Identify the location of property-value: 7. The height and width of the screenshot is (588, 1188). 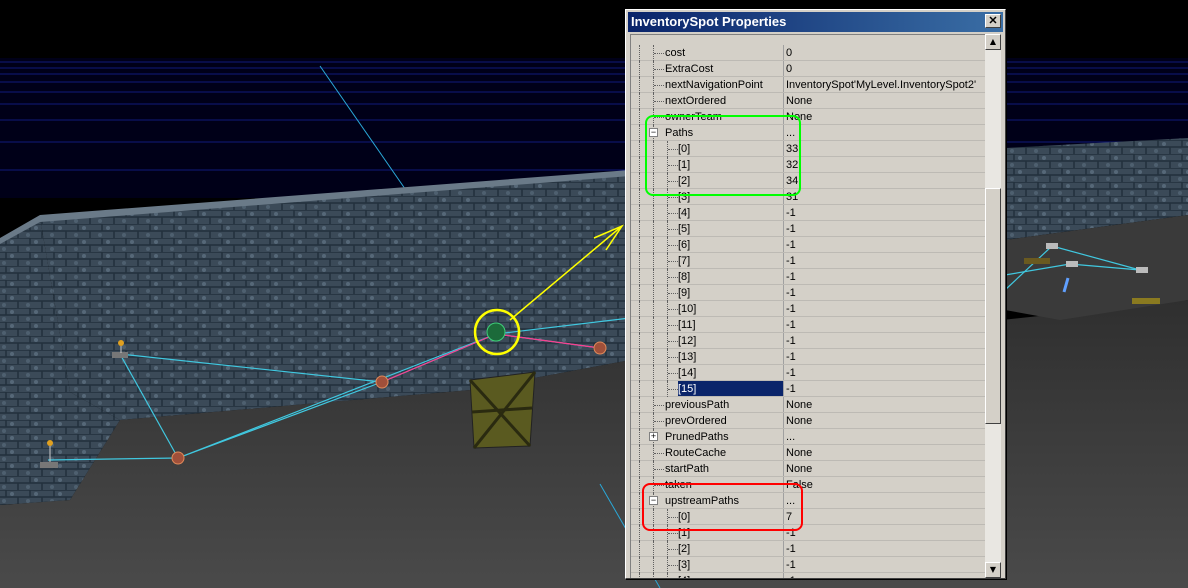
(883, 516).